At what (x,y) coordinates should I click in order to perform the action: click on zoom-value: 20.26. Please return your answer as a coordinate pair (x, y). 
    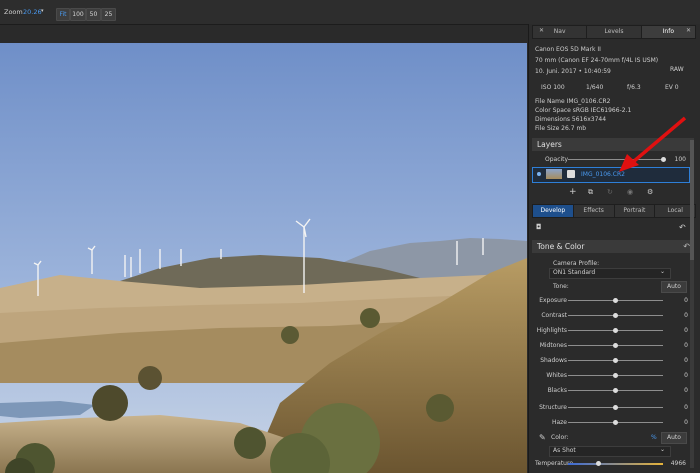
    Looking at the image, I should click on (32, 12).